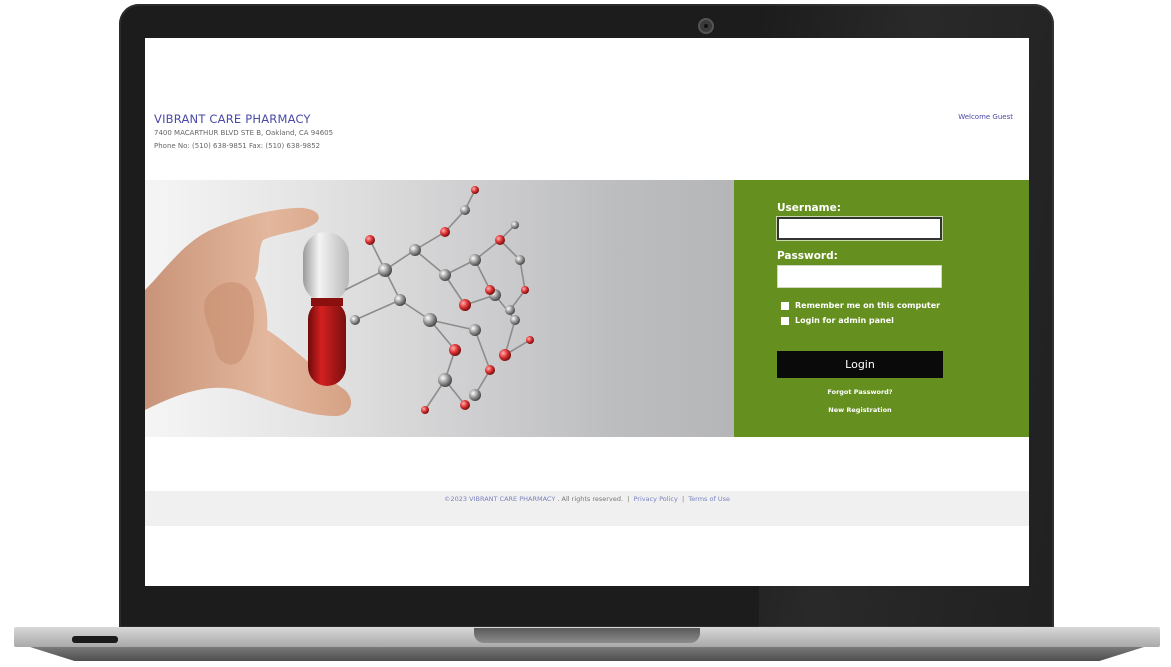 This screenshot has height=667, width=1171. Describe the element at coordinates (859, 276) in the screenshot. I see `password-input` at that location.